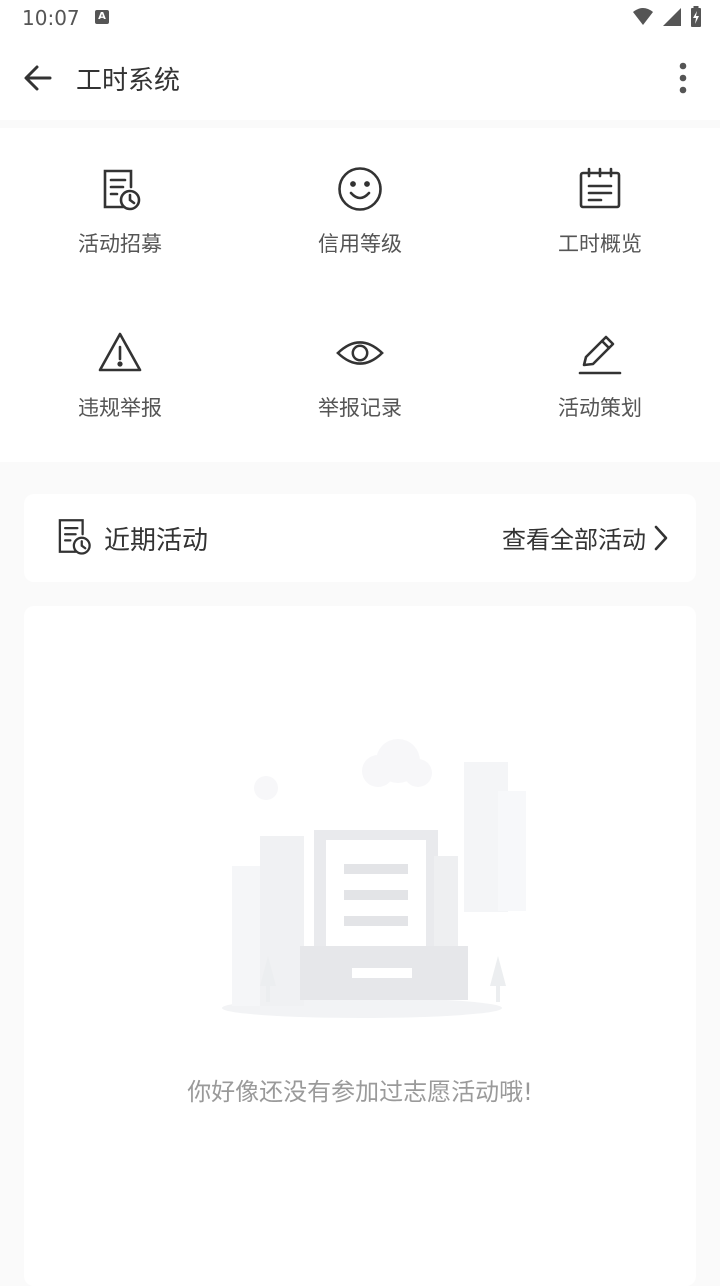 This screenshot has width=720, height=1286. Describe the element at coordinates (102, 17) in the screenshot. I see `notification-a-icon: A` at that location.